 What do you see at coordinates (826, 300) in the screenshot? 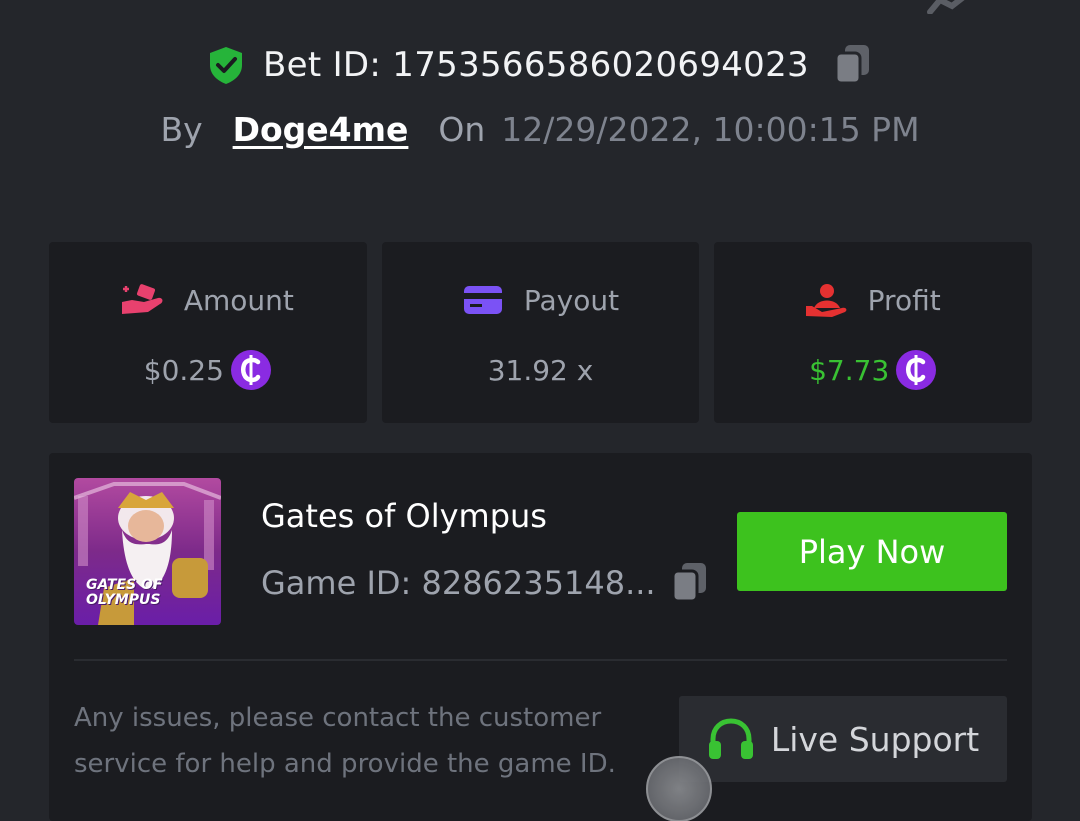
I see `profit-hand-icon` at bounding box center [826, 300].